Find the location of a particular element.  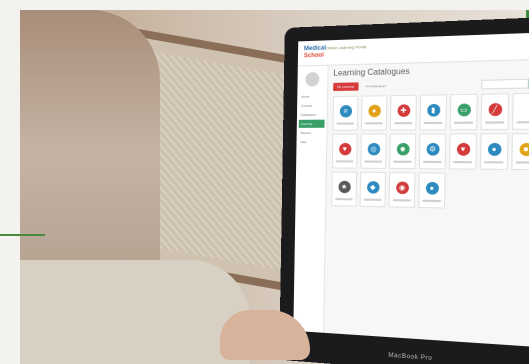

cross-icon: ✚ is located at coordinates (403, 110).